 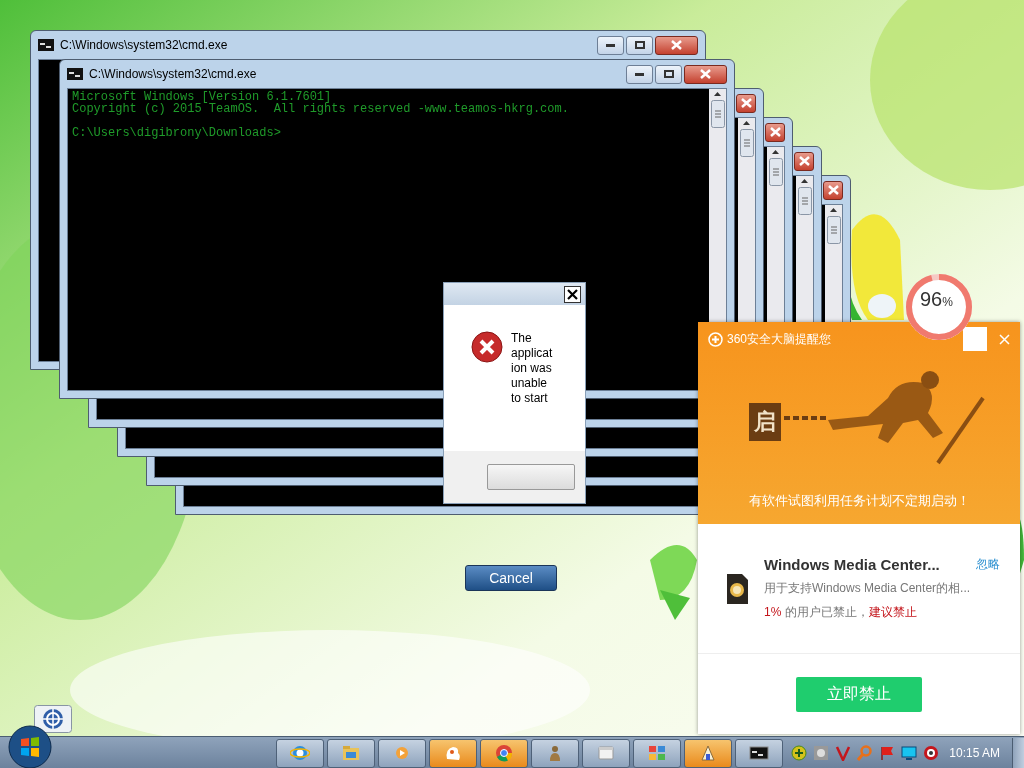 What do you see at coordinates (765, 422) in the screenshot?
I see `block-icon: 启` at bounding box center [765, 422].